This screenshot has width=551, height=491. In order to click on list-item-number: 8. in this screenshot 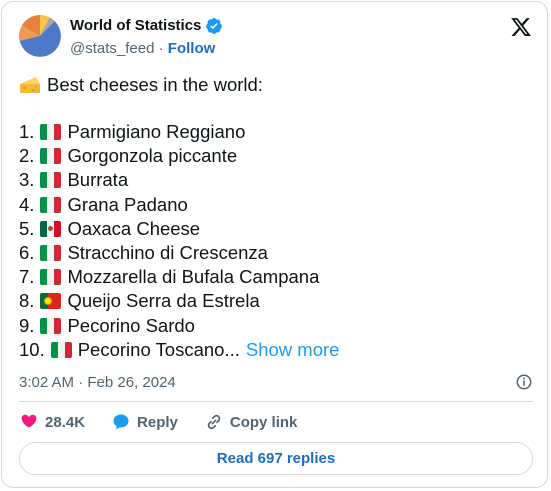, I will do `click(27, 301)`.